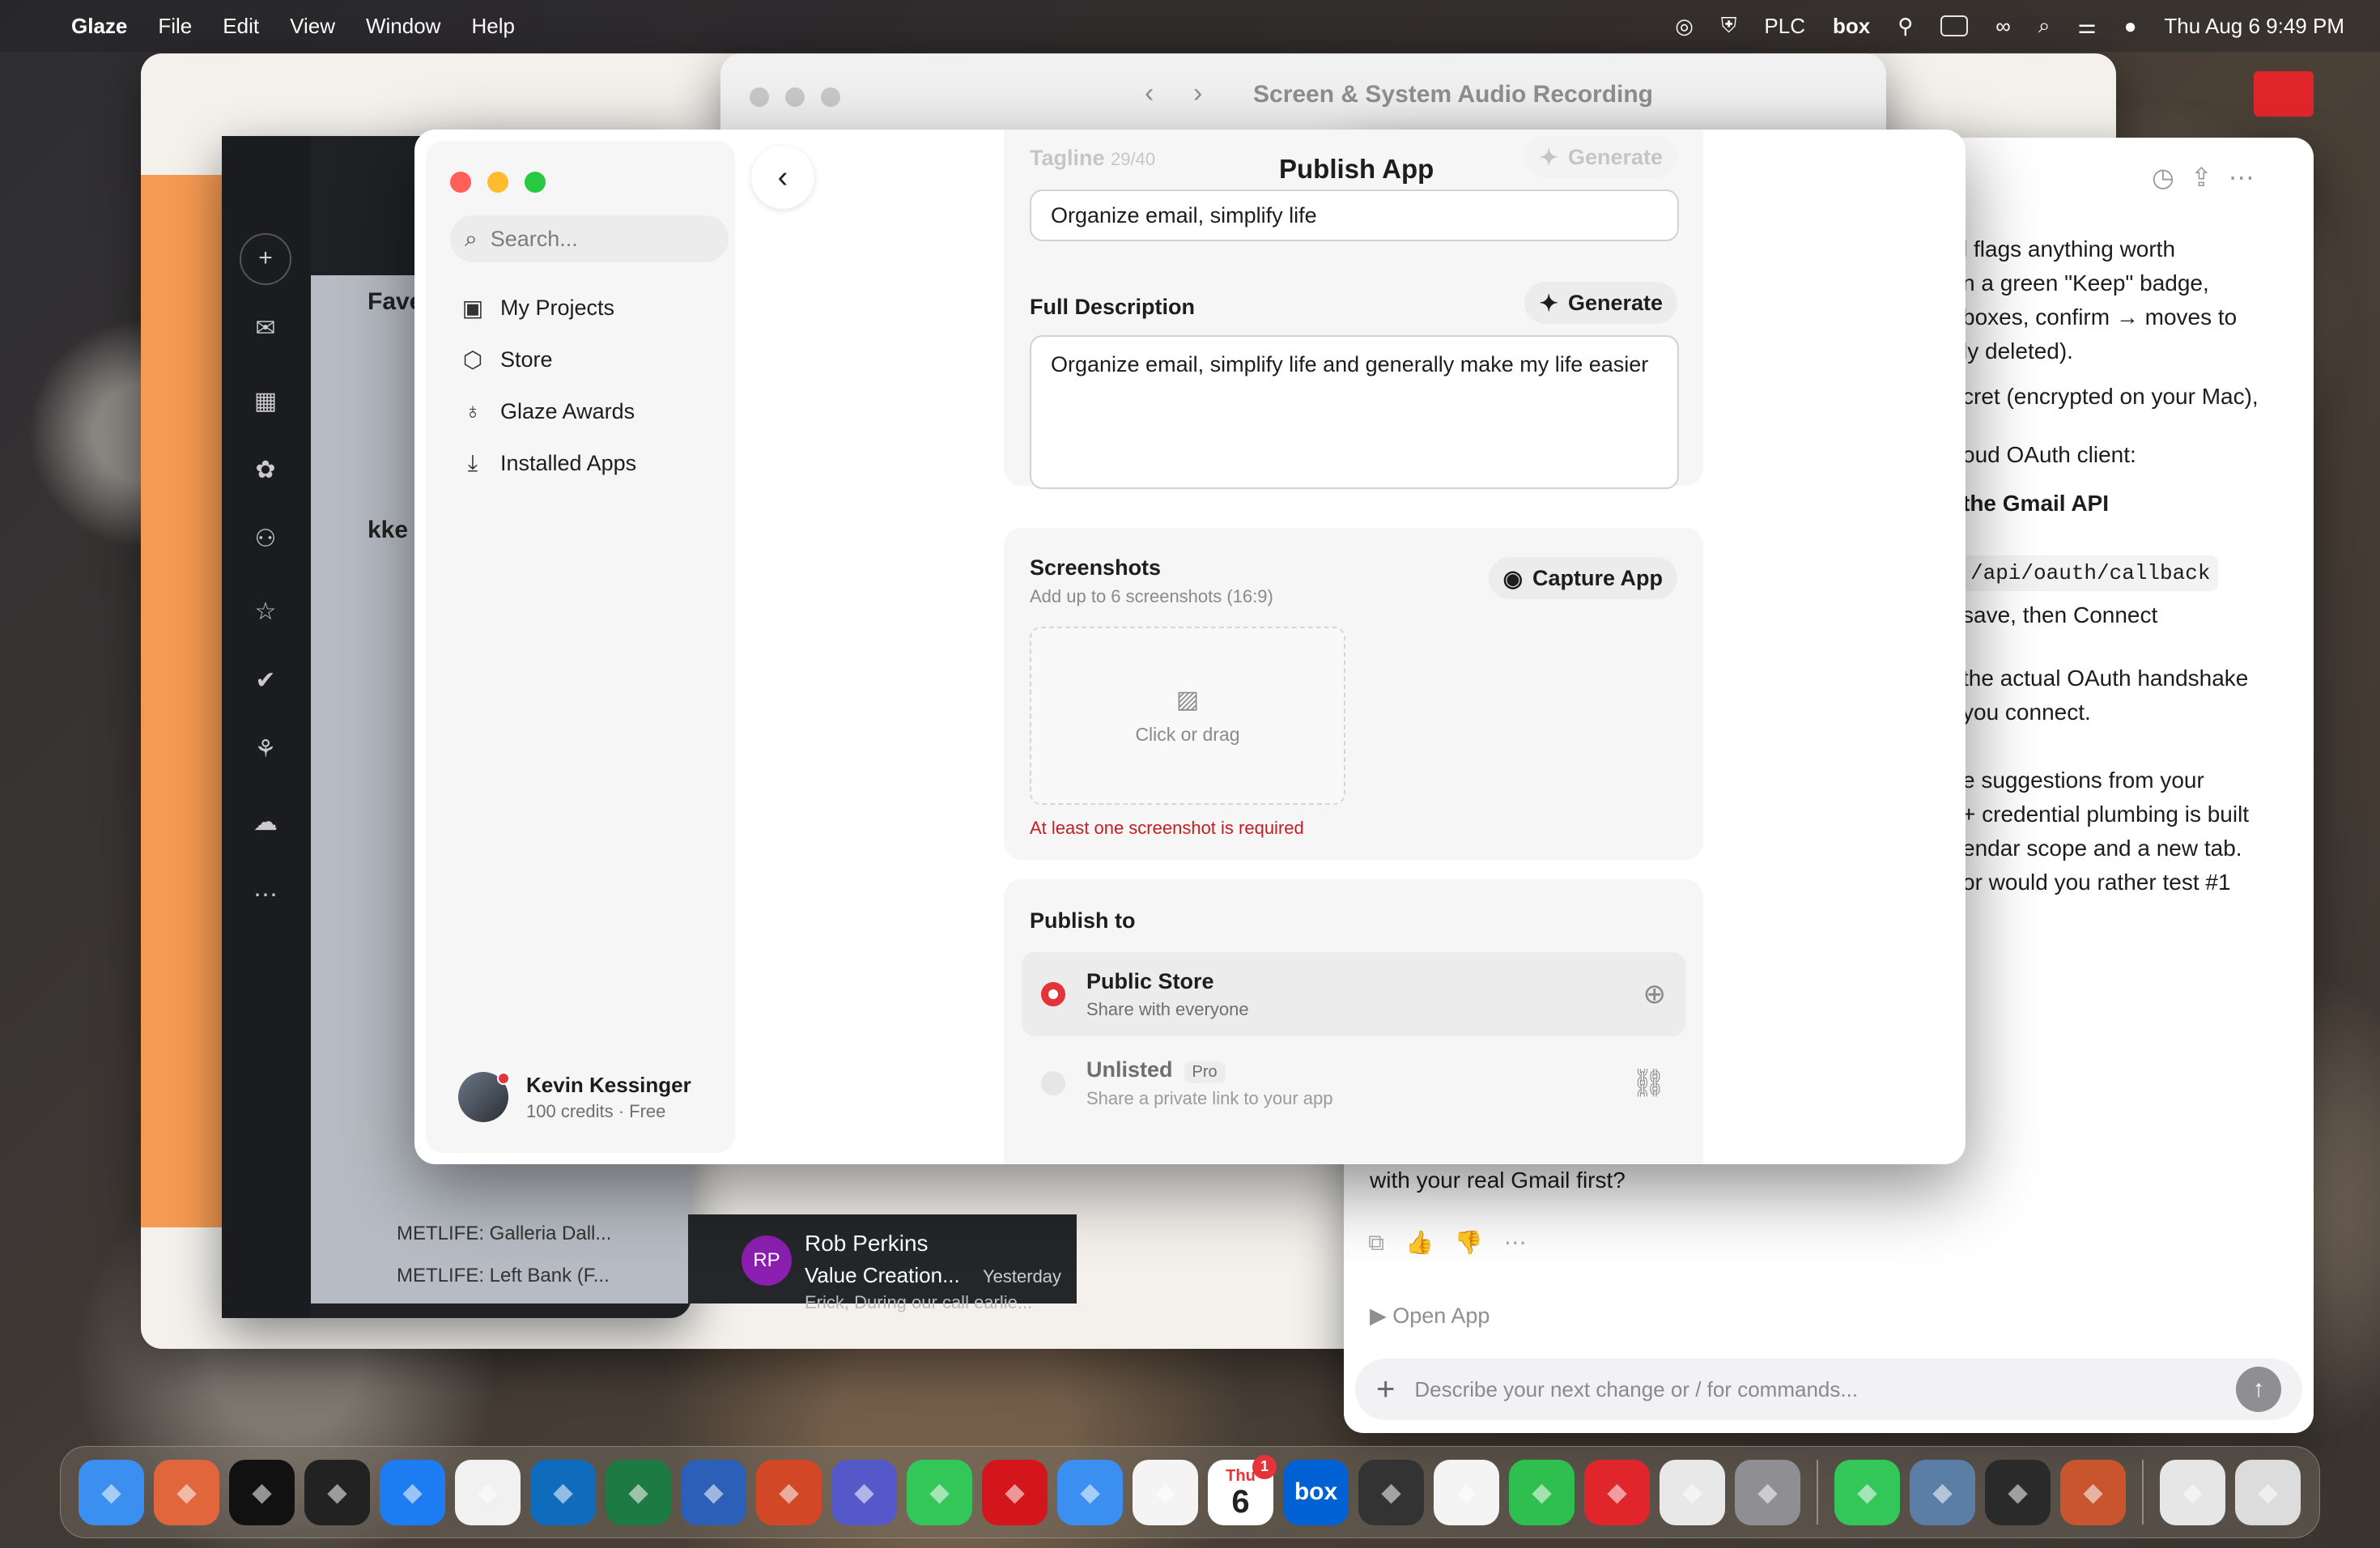  I want to click on send-arrow-icon: ↑, so click(2258, 1390).